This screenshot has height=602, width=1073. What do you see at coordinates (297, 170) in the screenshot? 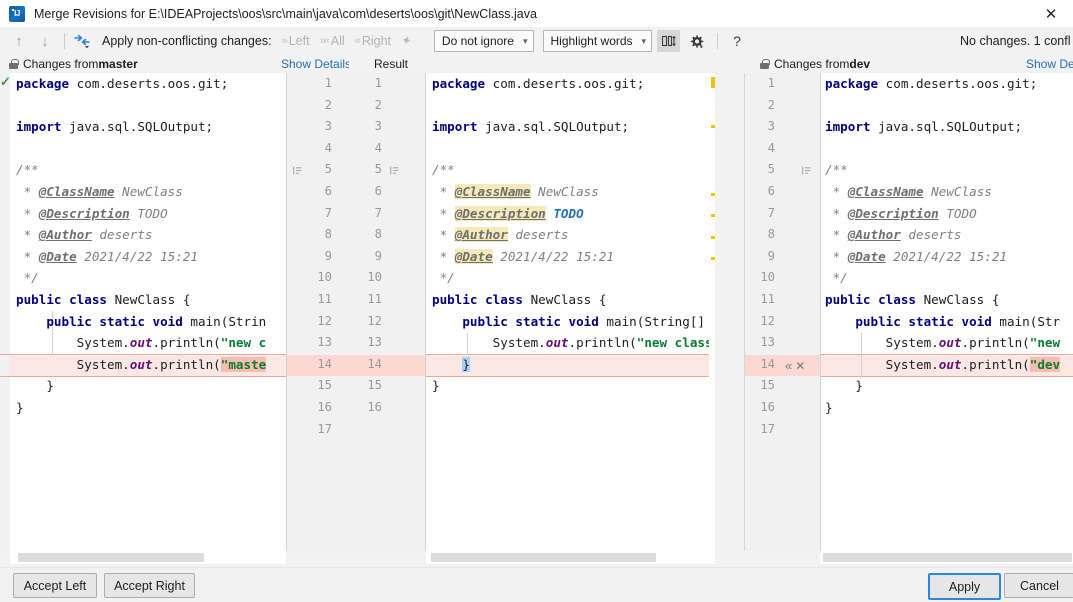
I see `fold-icon-left-col` at bounding box center [297, 170].